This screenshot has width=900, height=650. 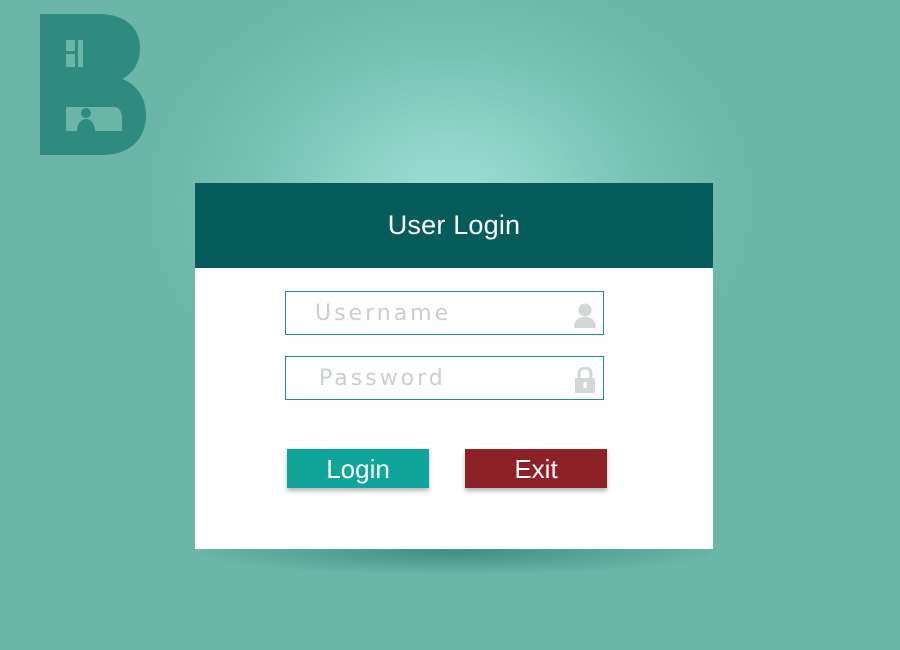 I want to click on lock-icon, so click(x=585, y=380).